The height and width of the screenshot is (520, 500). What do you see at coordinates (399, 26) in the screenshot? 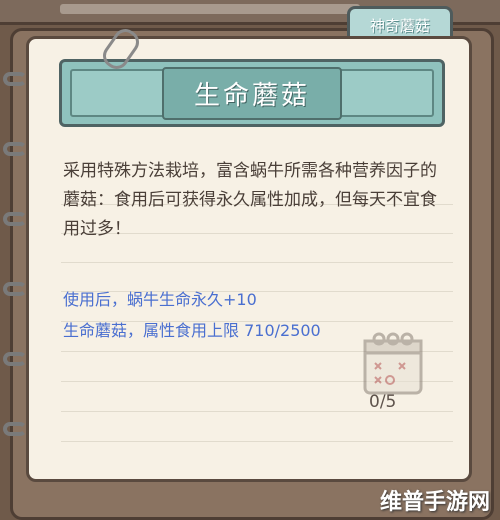
I see `tab-label: 神奇蘑菇` at bounding box center [399, 26].